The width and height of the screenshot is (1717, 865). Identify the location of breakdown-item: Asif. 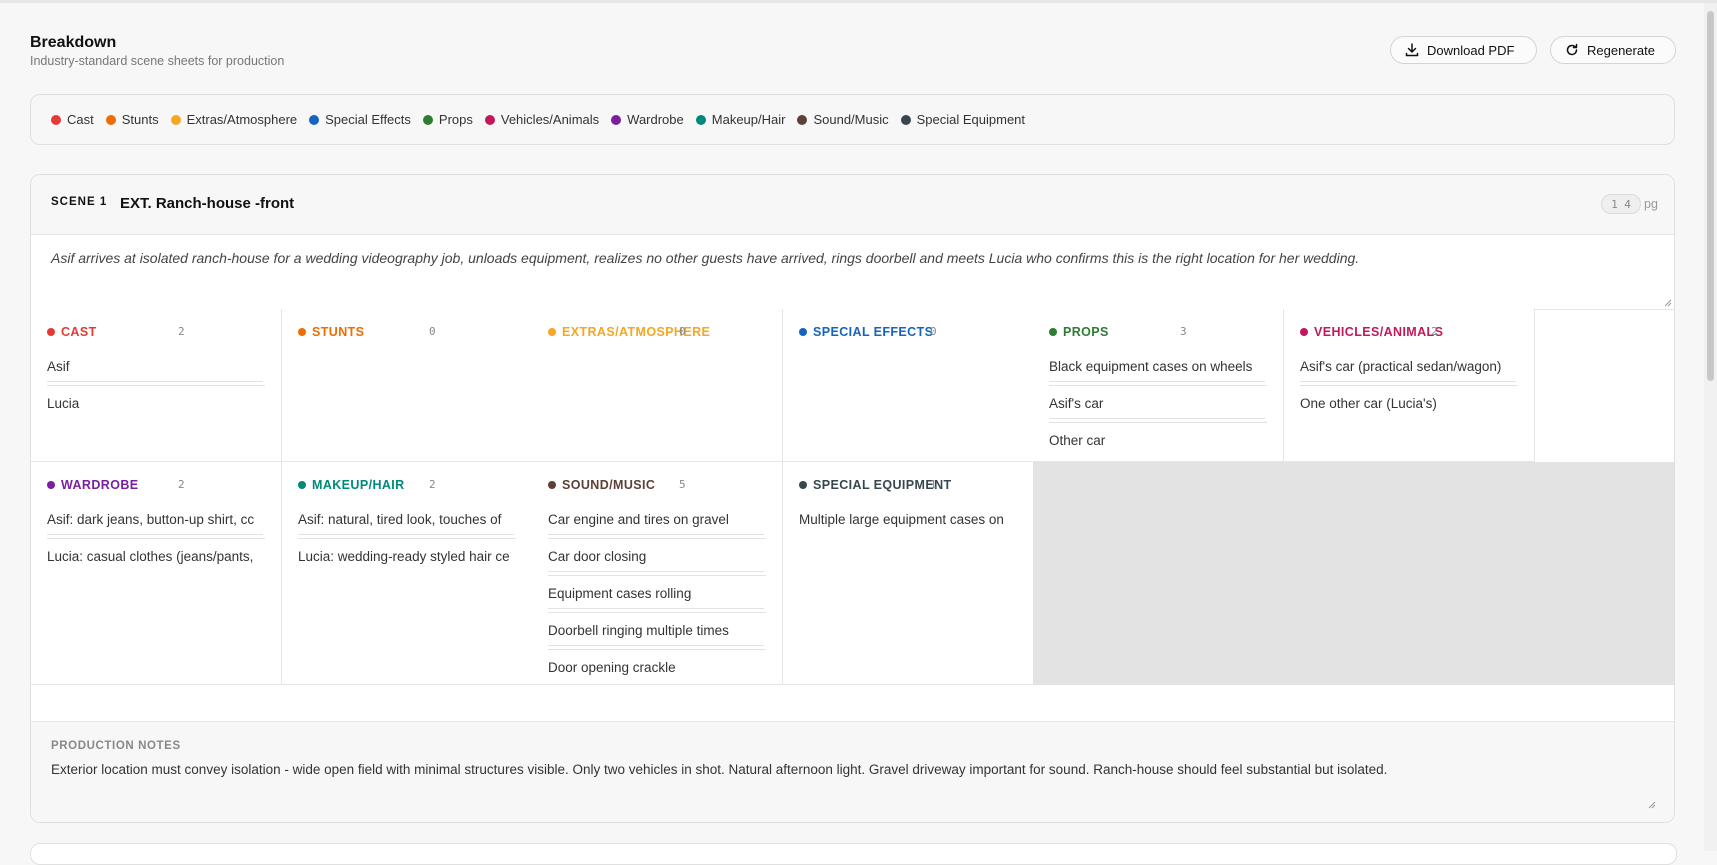
(156, 375).